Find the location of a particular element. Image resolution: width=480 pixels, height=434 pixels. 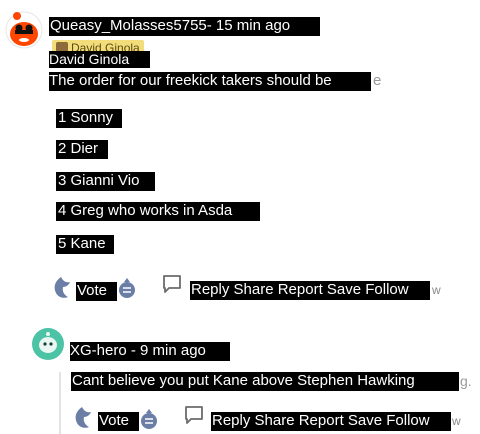

vote-label: Vote is located at coordinates (96, 291).